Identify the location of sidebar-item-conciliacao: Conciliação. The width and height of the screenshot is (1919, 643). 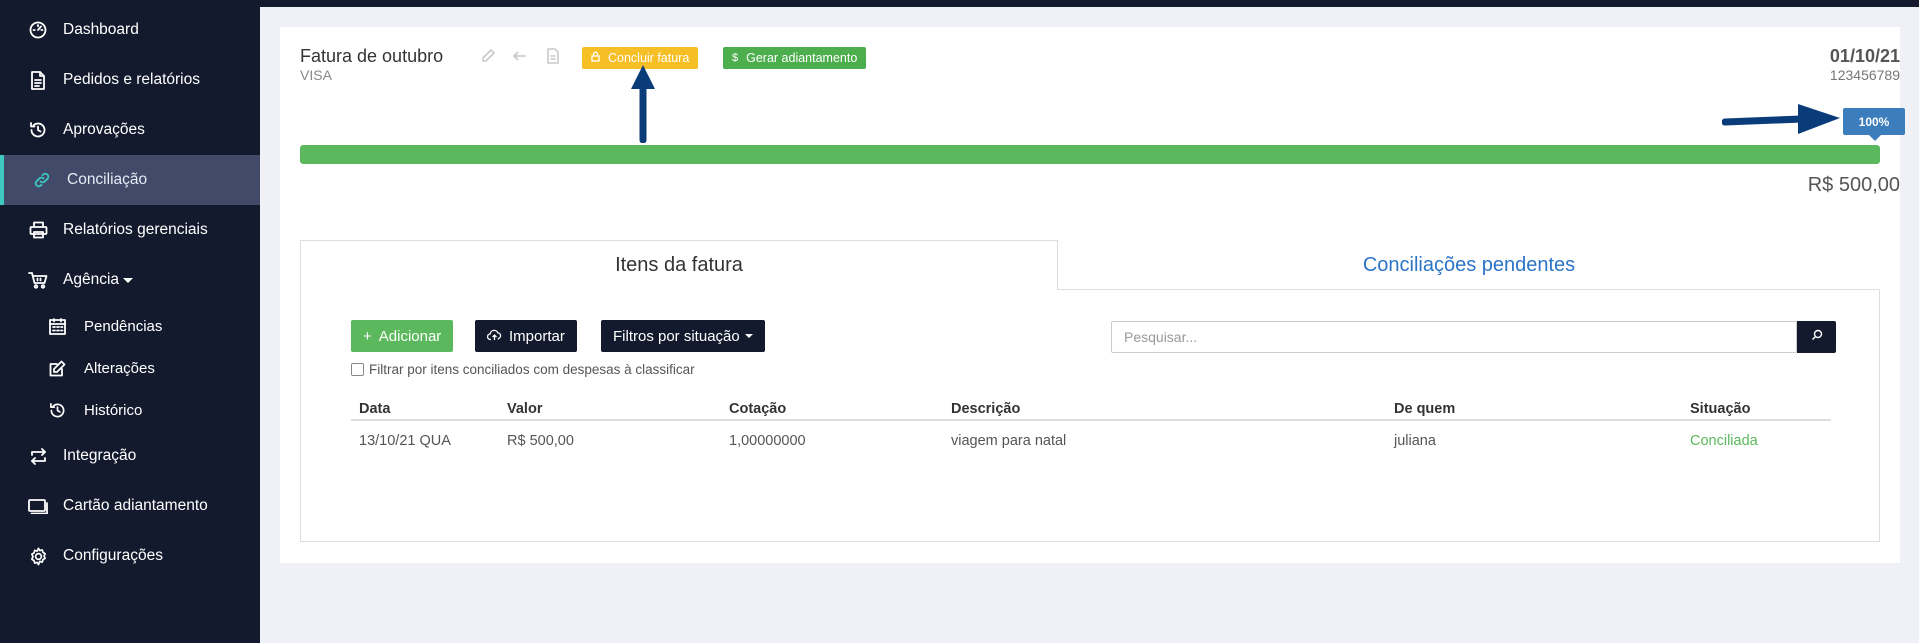
(130, 180).